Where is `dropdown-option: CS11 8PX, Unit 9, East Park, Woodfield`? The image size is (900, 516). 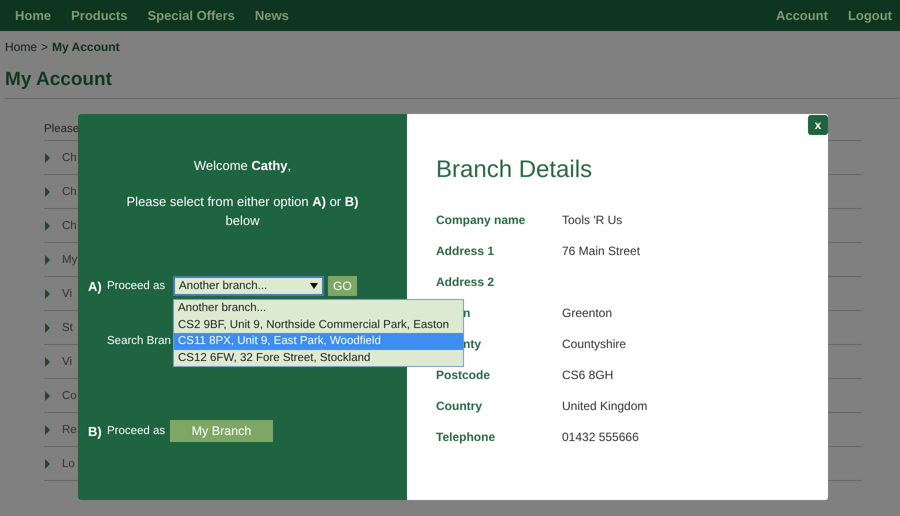
dropdown-option: CS11 8PX, Unit 9, East Park, Woodfield is located at coordinates (318, 341).